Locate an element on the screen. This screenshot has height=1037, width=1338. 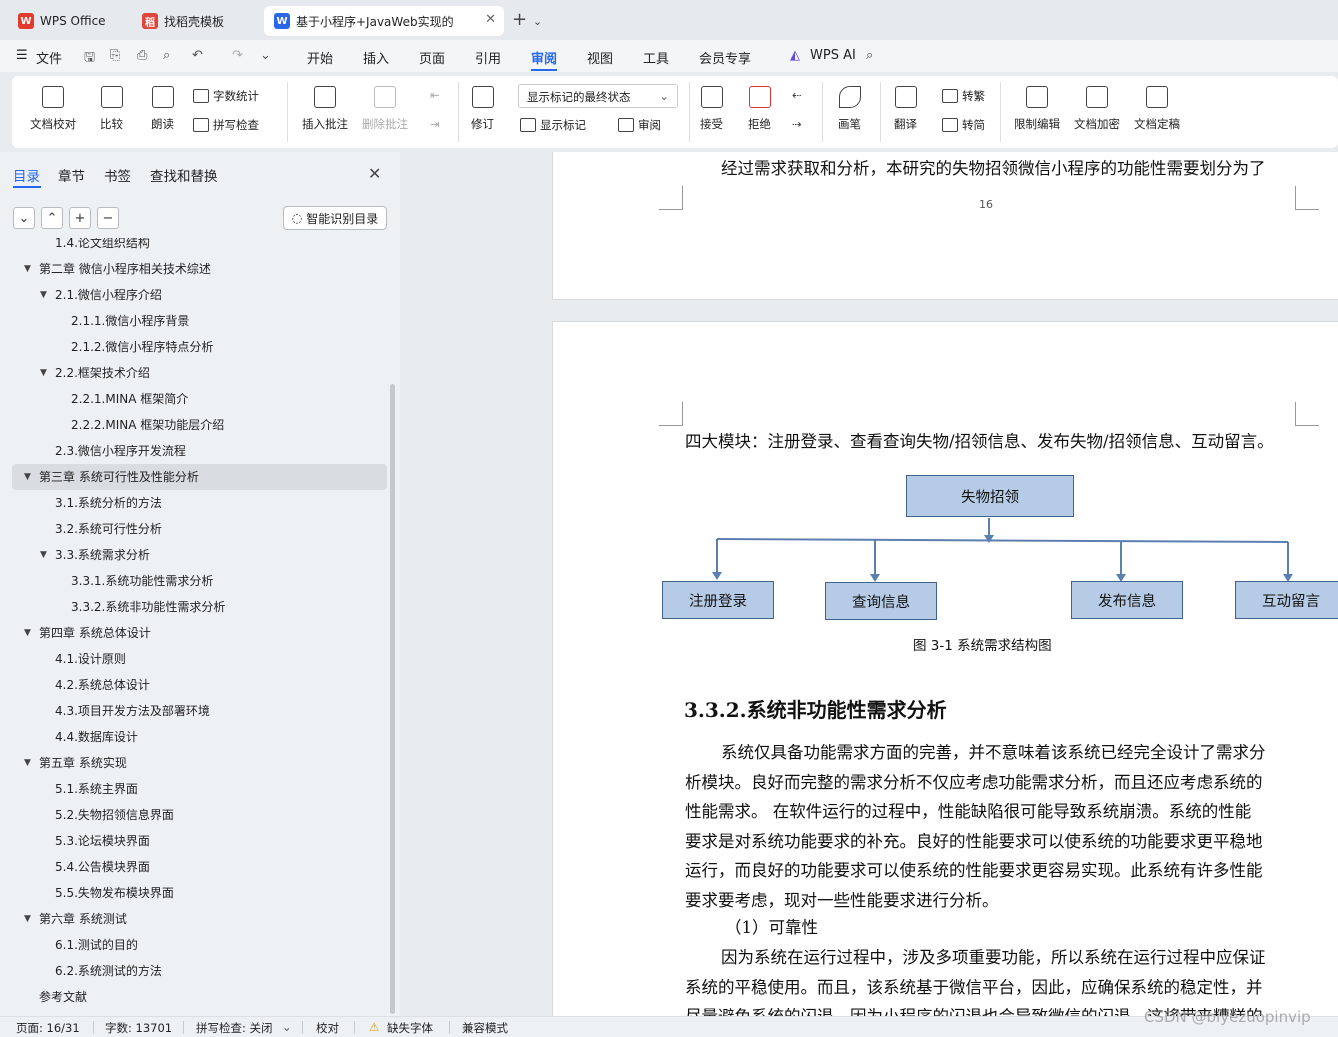
panel-tab-bookmarks: 书签 is located at coordinates (117, 175).